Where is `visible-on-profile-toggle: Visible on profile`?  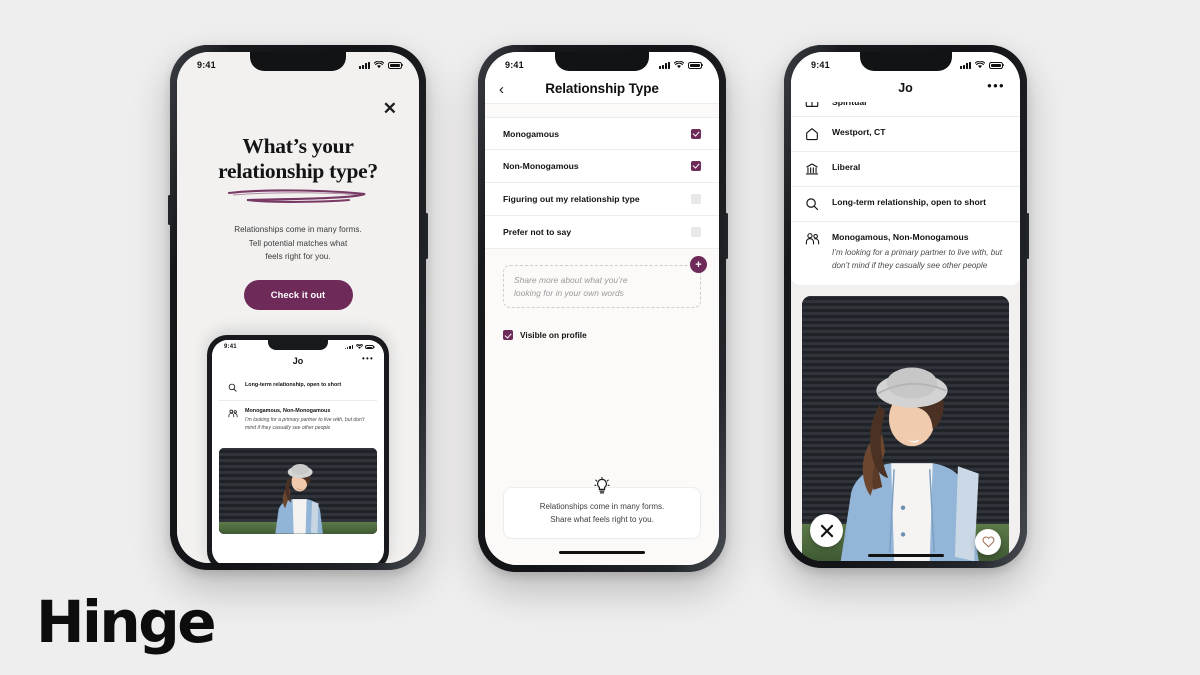 visible-on-profile-toggle: Visible on profile is located at coordinates (611, 335).